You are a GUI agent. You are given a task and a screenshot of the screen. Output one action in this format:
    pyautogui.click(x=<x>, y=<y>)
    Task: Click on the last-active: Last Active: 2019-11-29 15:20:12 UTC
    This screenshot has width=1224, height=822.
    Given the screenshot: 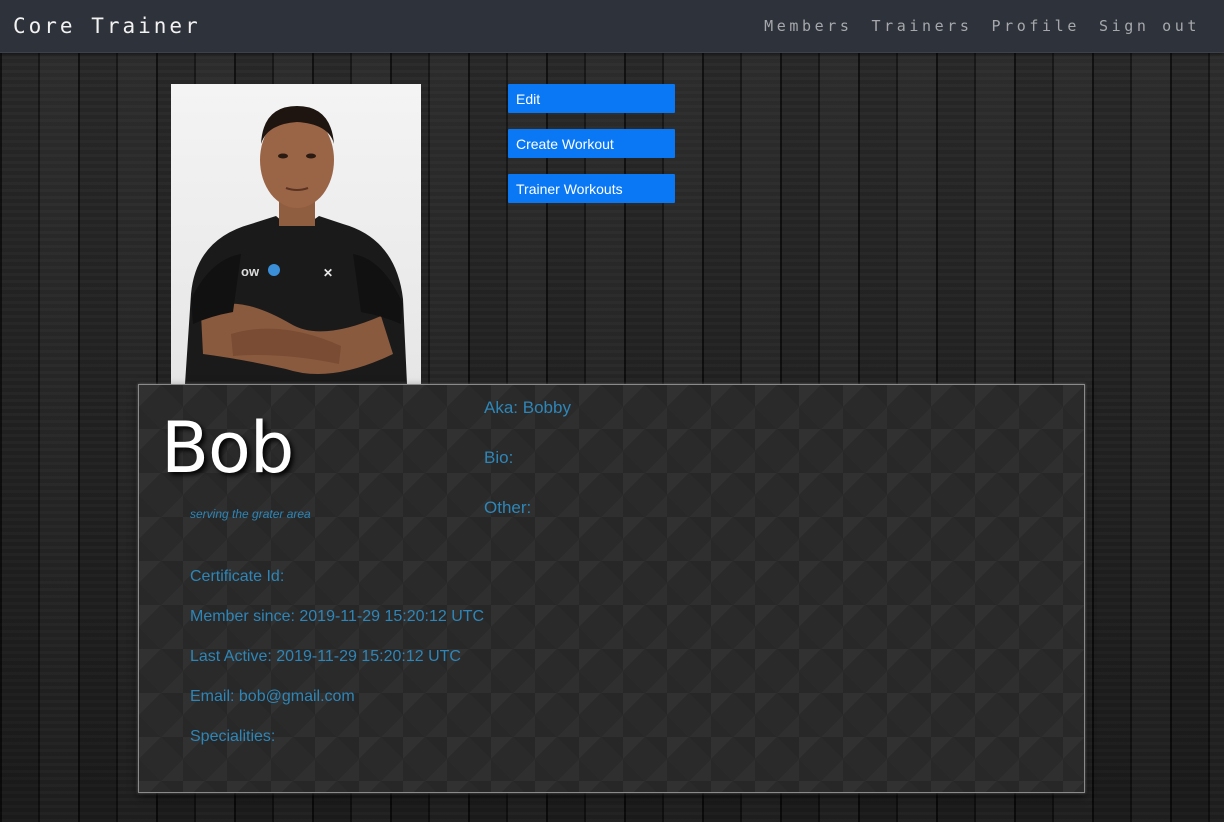 What is the action you would take?
    pyautogui.click(x=325, y=656)
    